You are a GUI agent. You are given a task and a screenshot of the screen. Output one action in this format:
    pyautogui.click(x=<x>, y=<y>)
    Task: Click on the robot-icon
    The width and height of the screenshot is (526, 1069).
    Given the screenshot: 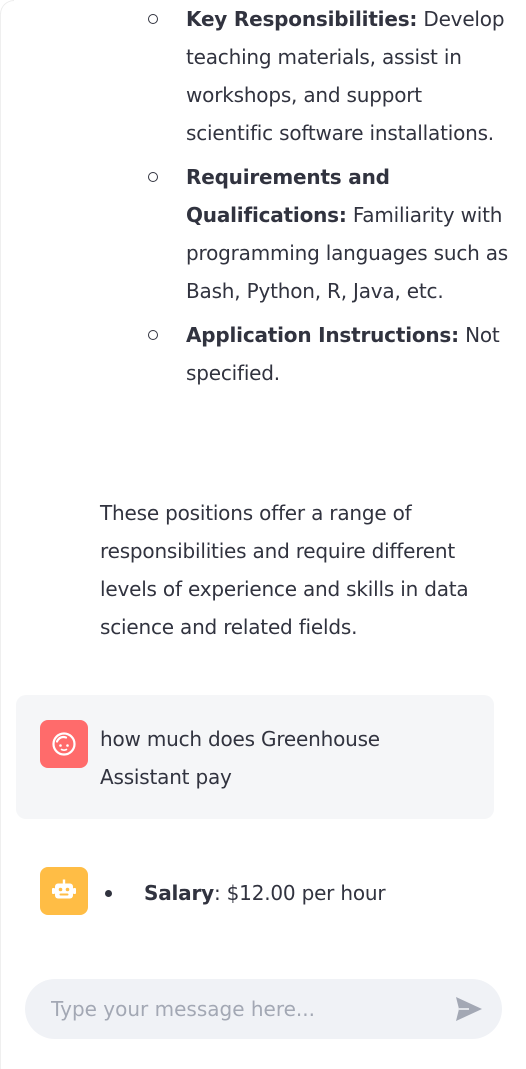 What is the action you would take?
    pyautogui.click(x=64, y=889)
    